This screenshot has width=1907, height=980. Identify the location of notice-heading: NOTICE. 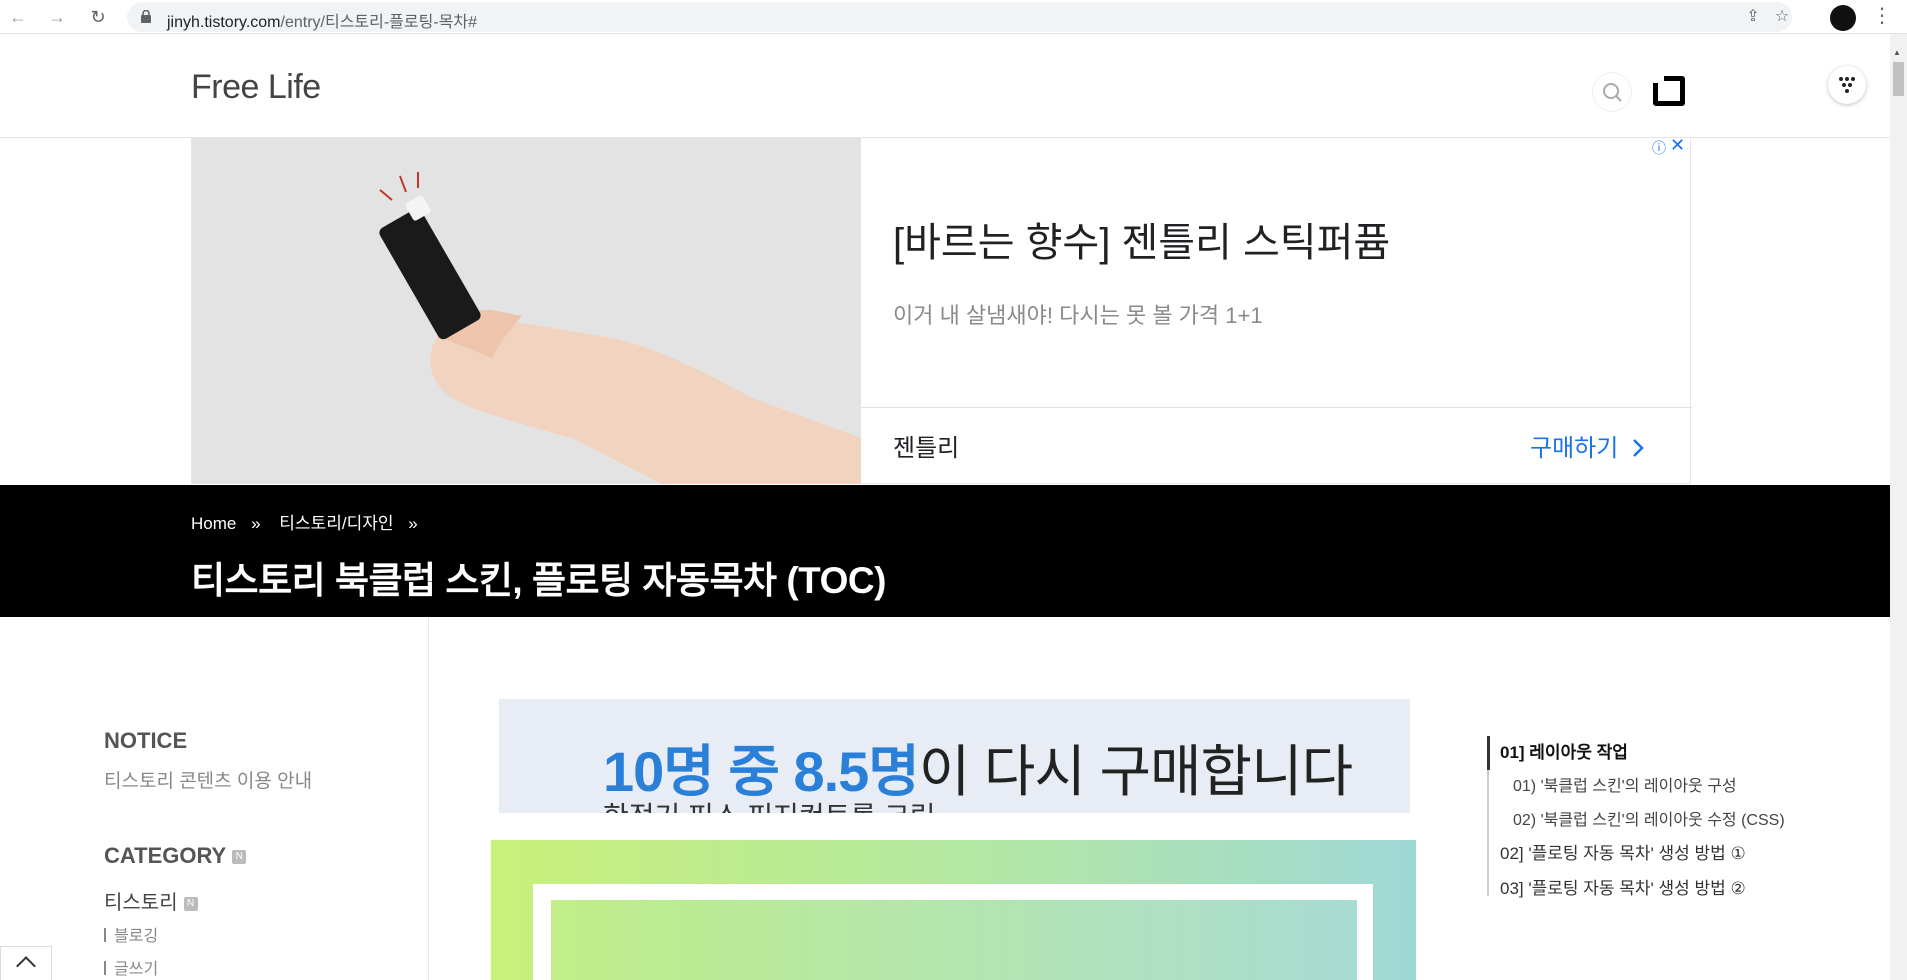
(146, 740).